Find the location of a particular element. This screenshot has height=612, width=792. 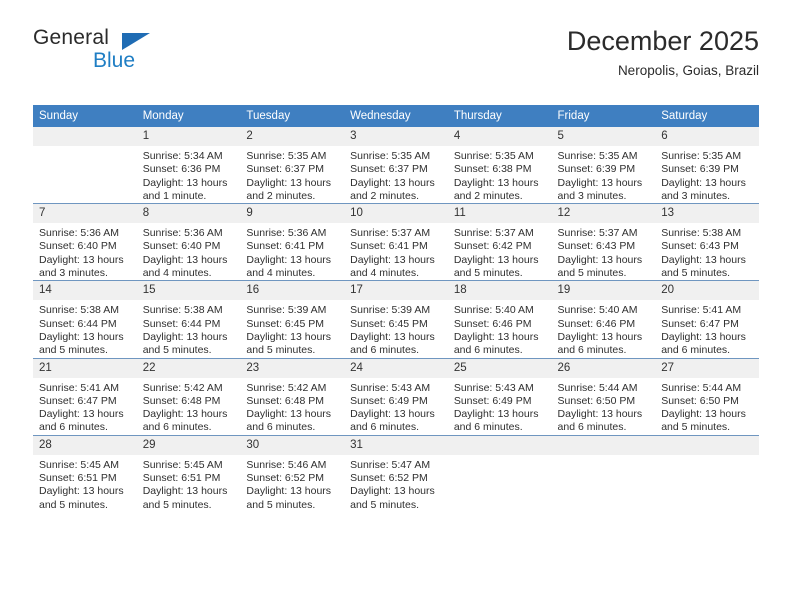

sunset-text: Sunset: 6:48 PM is located at coordinates (181, 400).